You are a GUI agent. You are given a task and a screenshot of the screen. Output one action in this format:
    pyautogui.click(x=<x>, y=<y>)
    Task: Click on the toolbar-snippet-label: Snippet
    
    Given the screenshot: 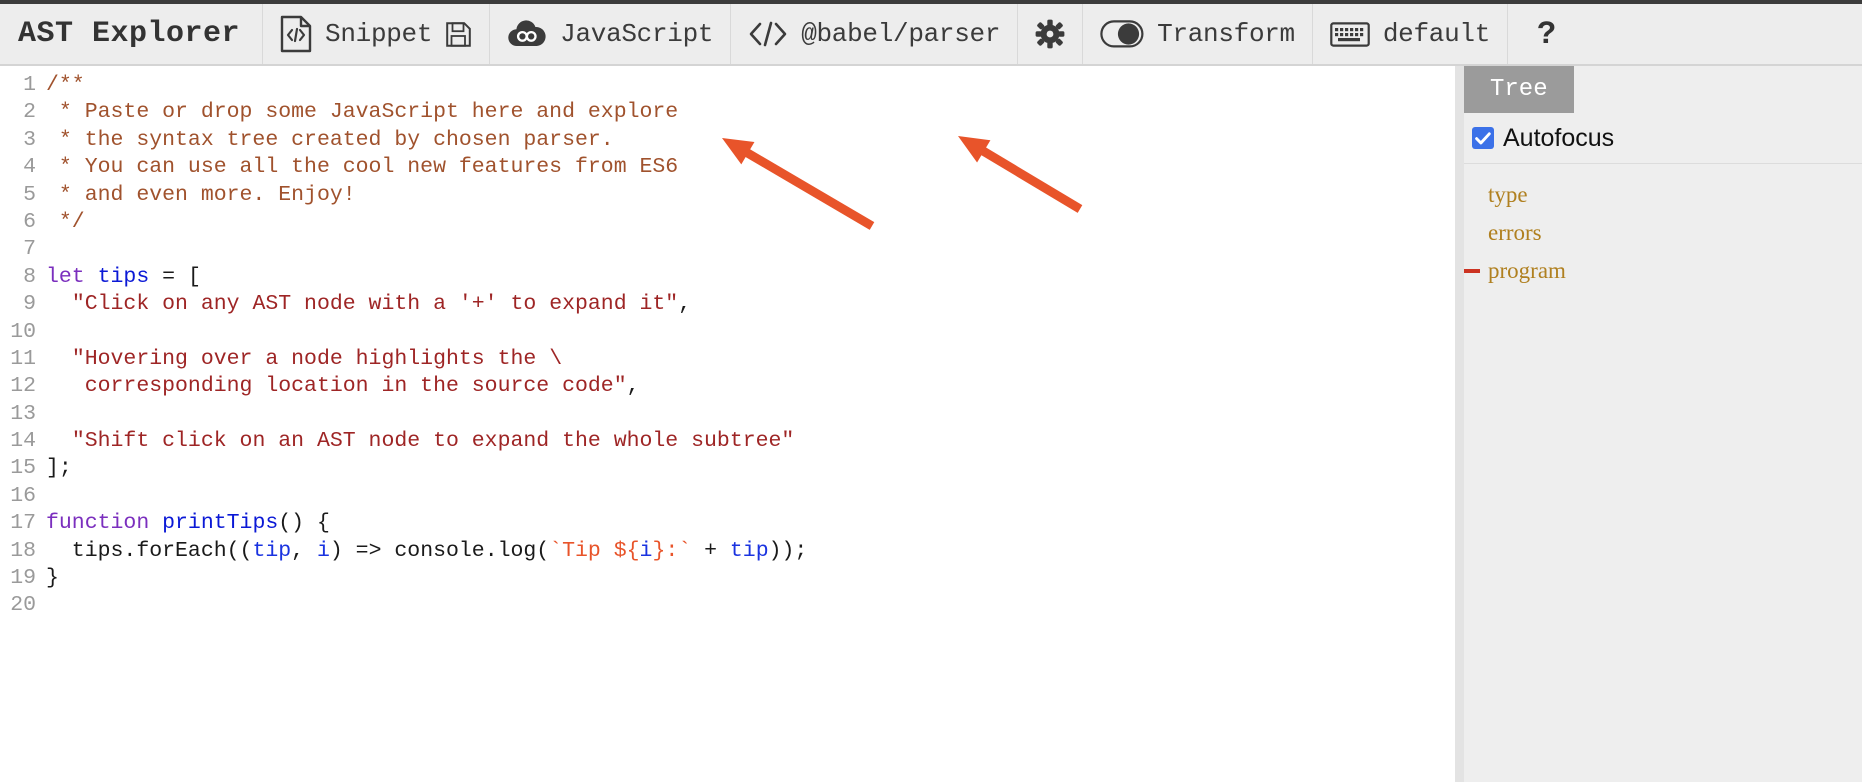 What is the action you would take?
    pyautogui.click(x=379, y=34)
    